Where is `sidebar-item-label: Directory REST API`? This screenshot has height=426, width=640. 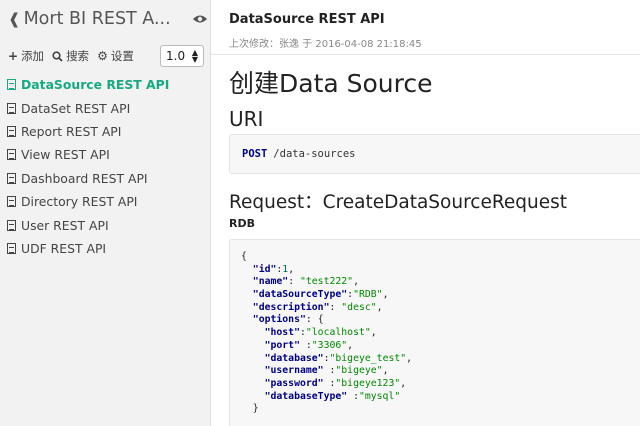
sidebar-item-label: Directory REST API is located at coordinates (79, 202).